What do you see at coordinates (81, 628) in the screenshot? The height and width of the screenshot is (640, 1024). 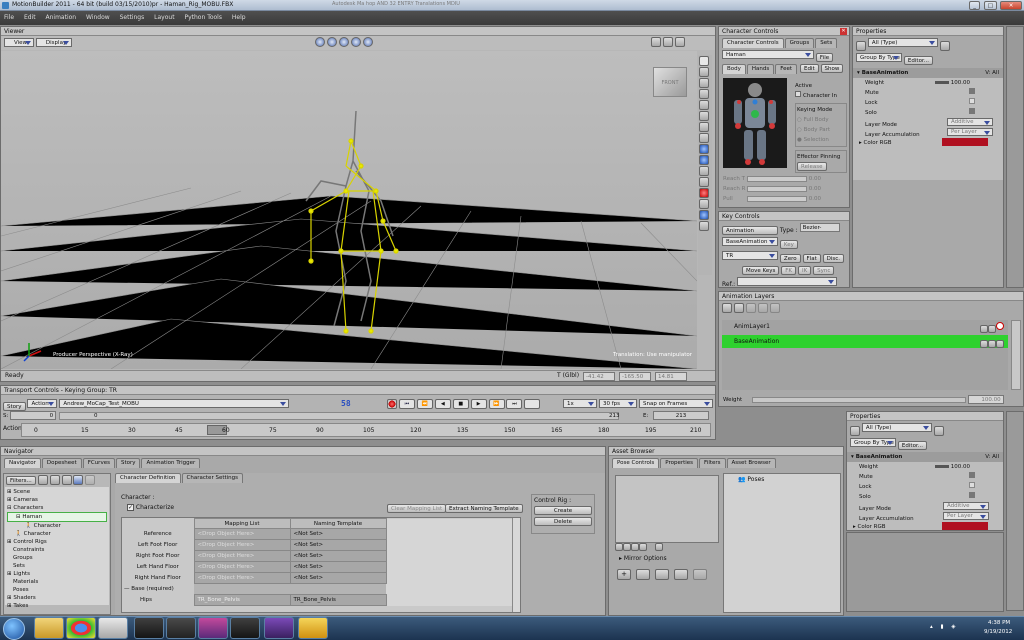 I see `chrome-icon` at bounding box center [81, 628].